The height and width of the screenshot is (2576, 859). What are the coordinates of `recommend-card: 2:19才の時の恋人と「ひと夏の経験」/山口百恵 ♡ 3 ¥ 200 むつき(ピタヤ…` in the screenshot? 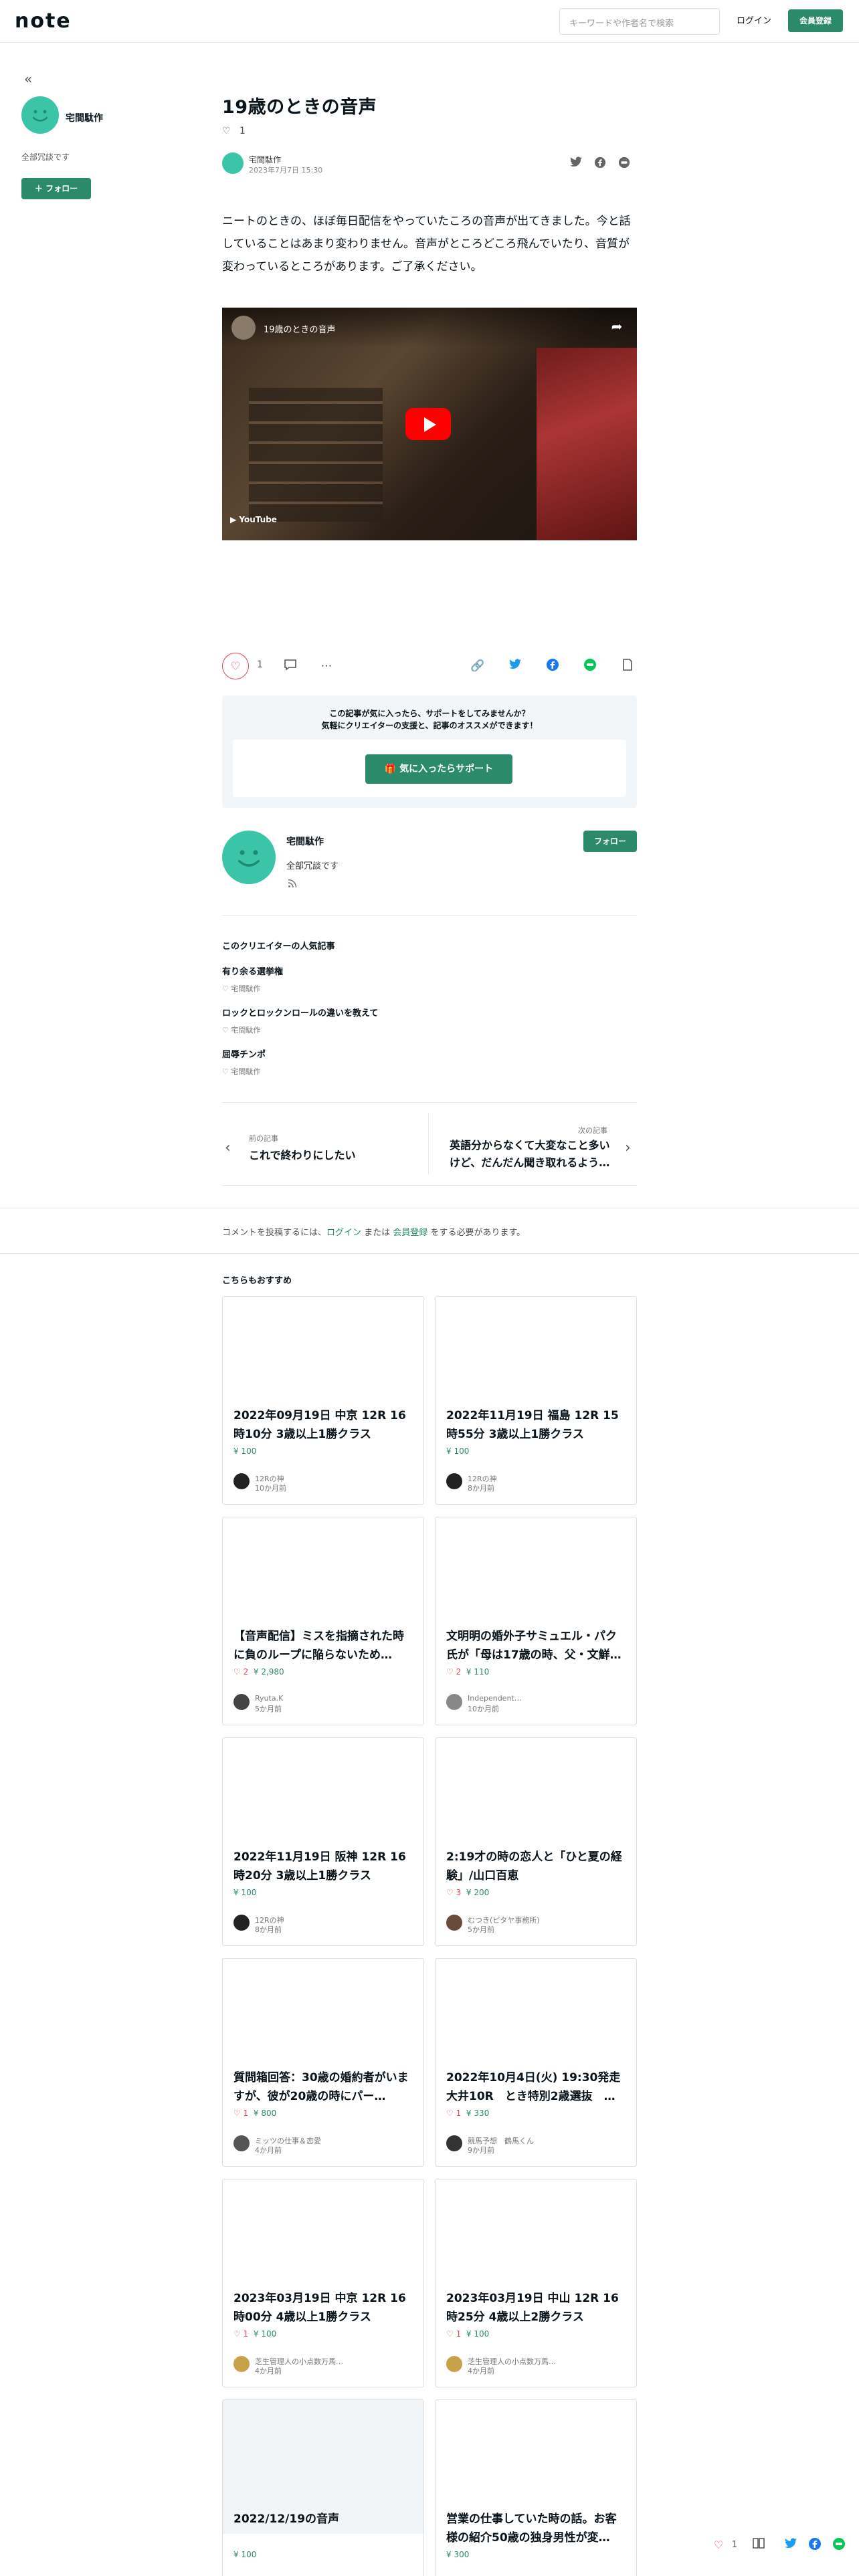 It's located at (536, 1841).